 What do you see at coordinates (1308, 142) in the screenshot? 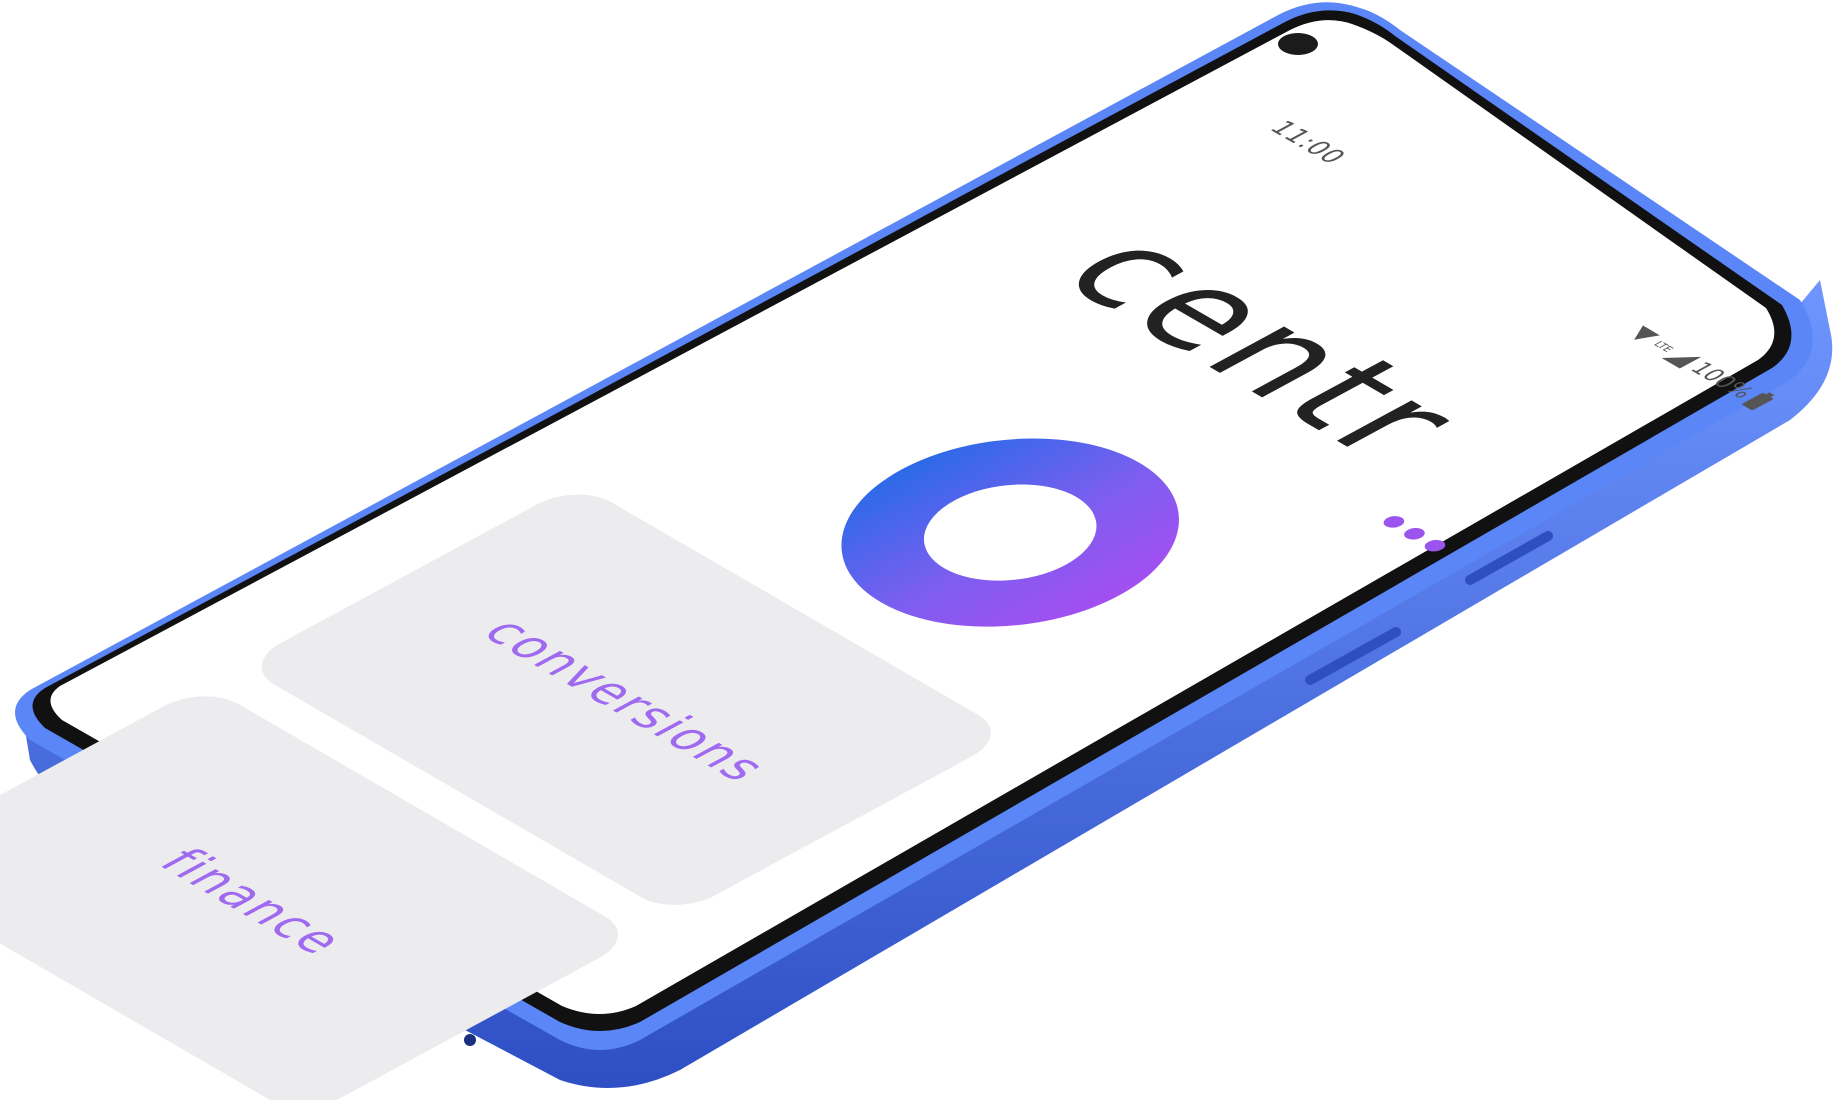
I see `status-time: 11:00` at bounding box center [1308, 142].